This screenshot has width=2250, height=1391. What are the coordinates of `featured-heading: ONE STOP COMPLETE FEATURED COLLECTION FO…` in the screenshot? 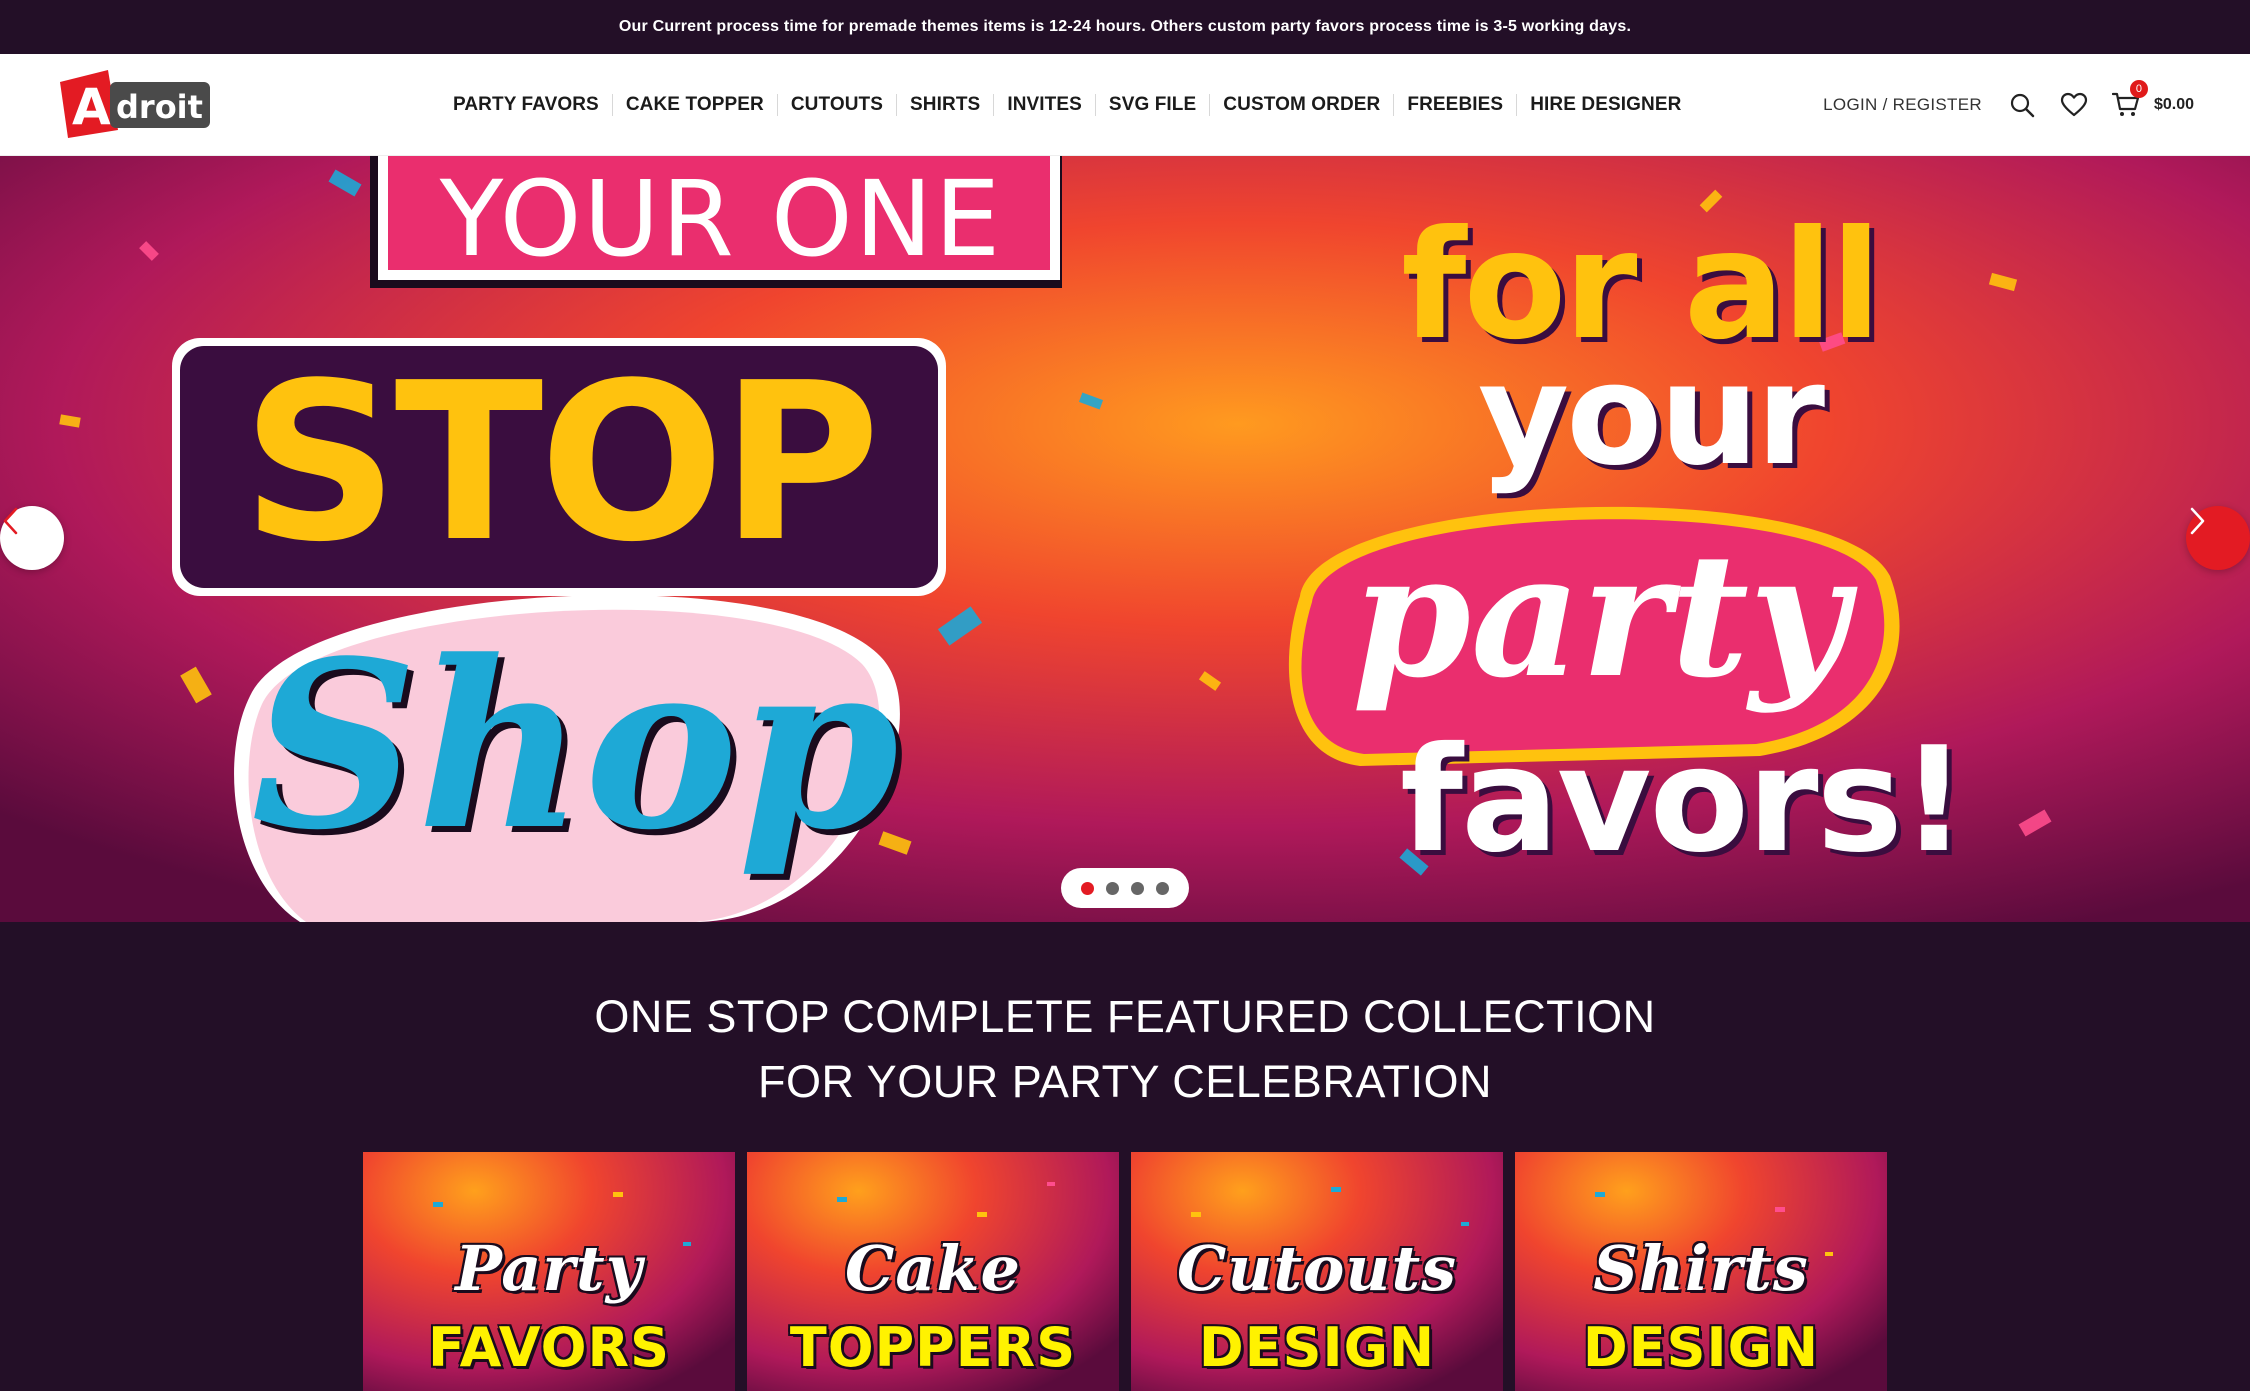 It's located at (1125, 1049).